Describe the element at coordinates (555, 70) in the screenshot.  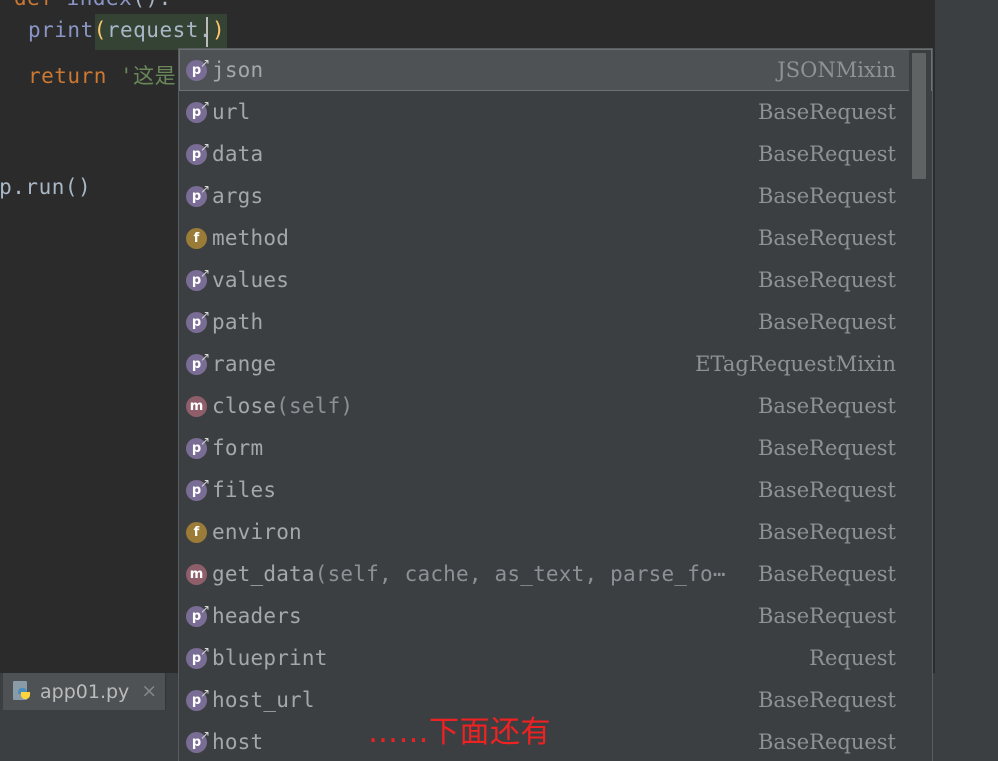
I see `autocomplete-item: p ↗ json JSONMixin` at that location.